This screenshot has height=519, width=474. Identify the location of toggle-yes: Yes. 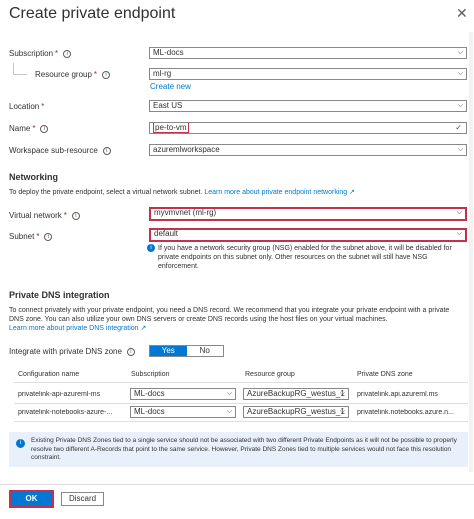
(168, 351).